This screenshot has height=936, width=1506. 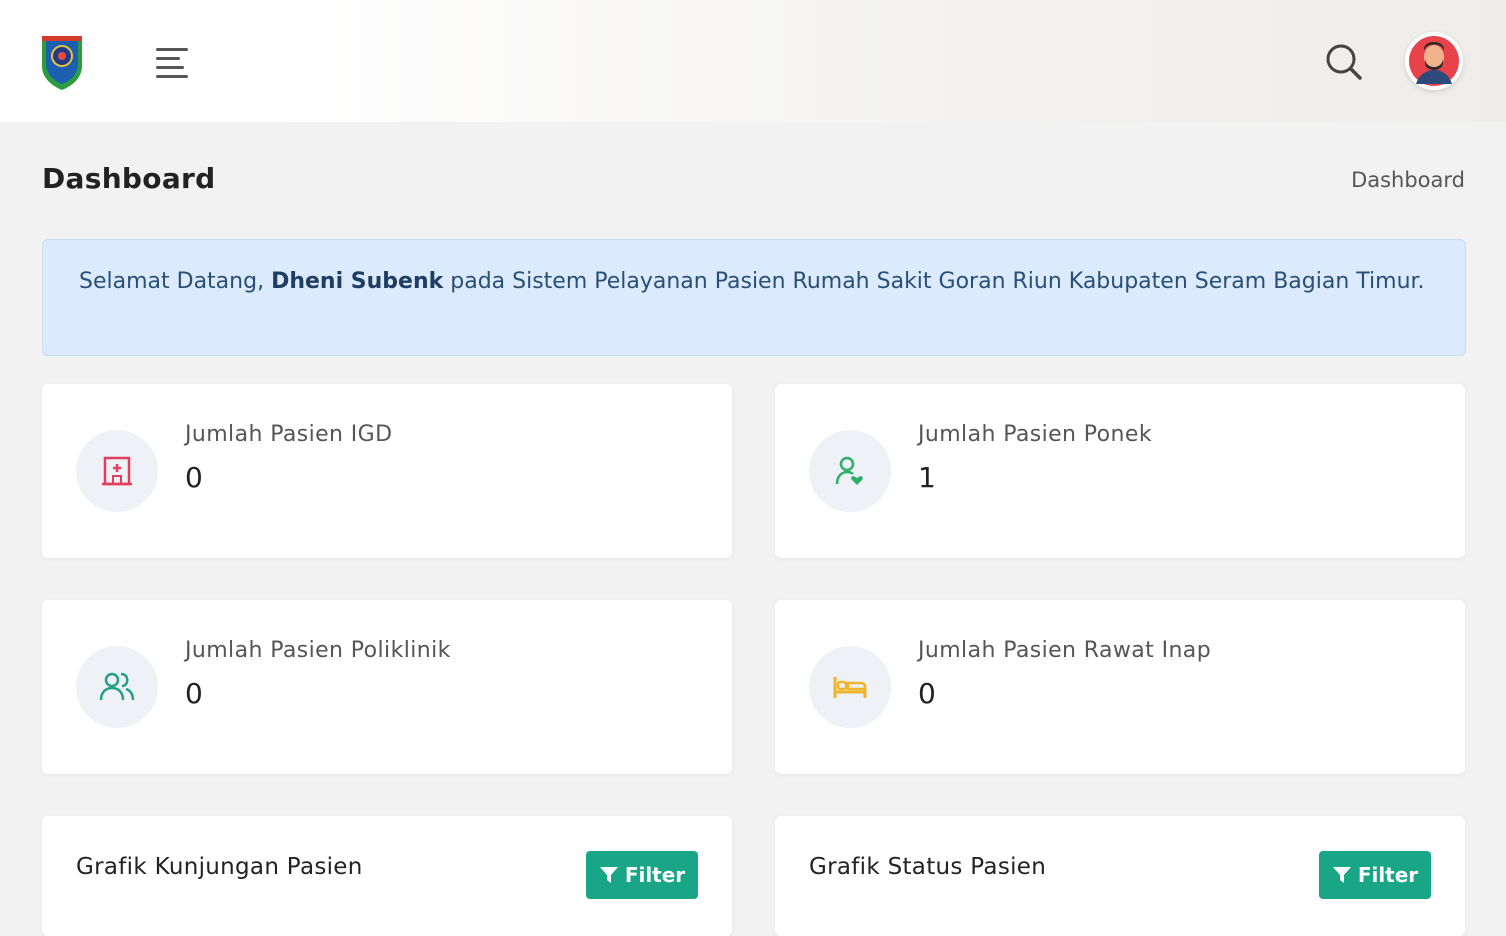 What do you see at coordinates (1120, 876) in the screenshot?
I see `chart-card-status: Grafik Status Pasien Filter` at bounding box center [1120, 876].